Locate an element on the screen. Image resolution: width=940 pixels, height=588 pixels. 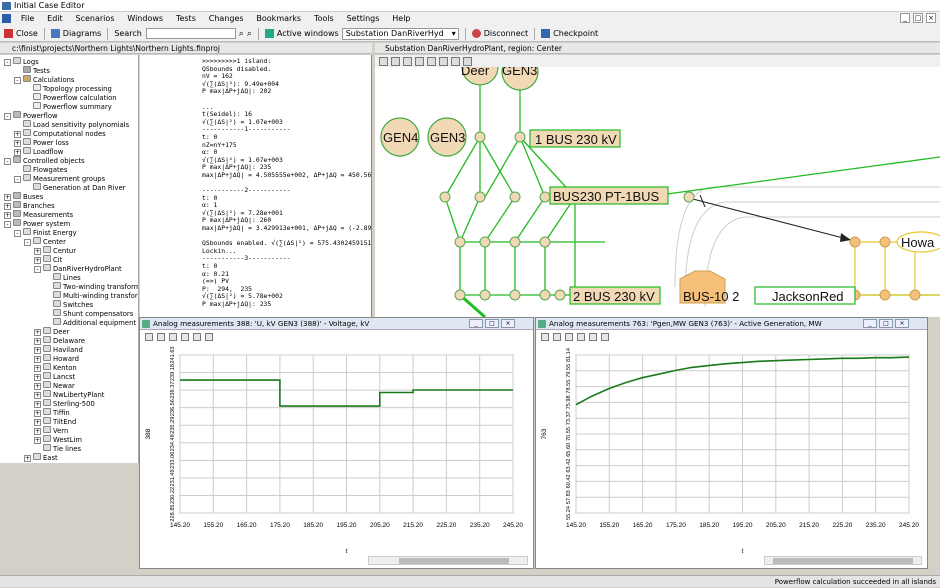
tree-item: + Branches is located at coordinates (29, 205).